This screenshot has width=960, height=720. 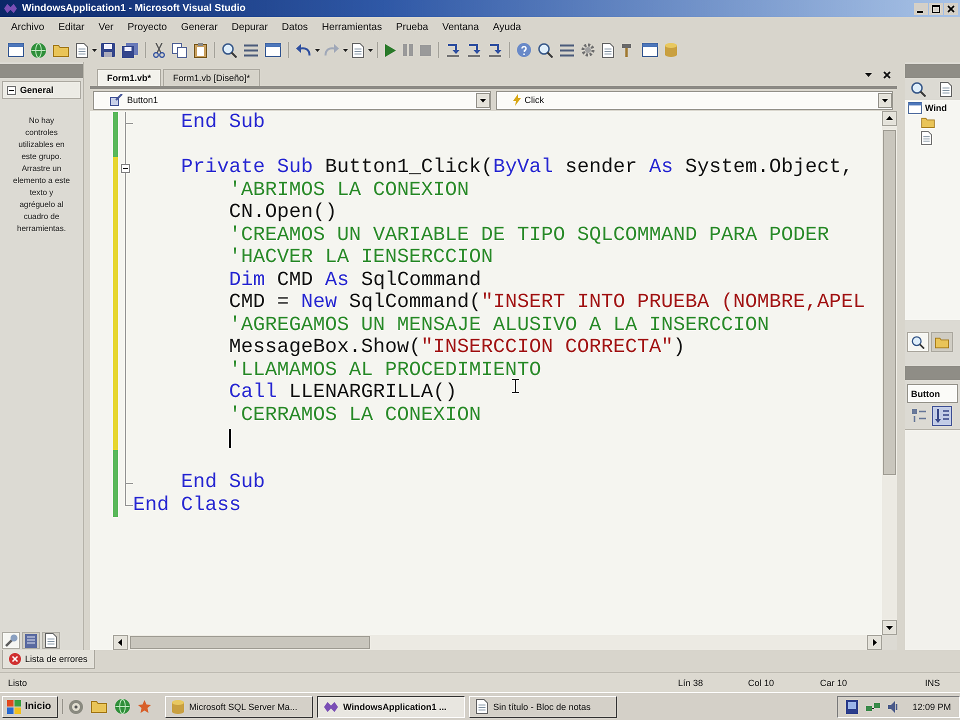 I want to click on text-cursor, so click(x=230, y=438).